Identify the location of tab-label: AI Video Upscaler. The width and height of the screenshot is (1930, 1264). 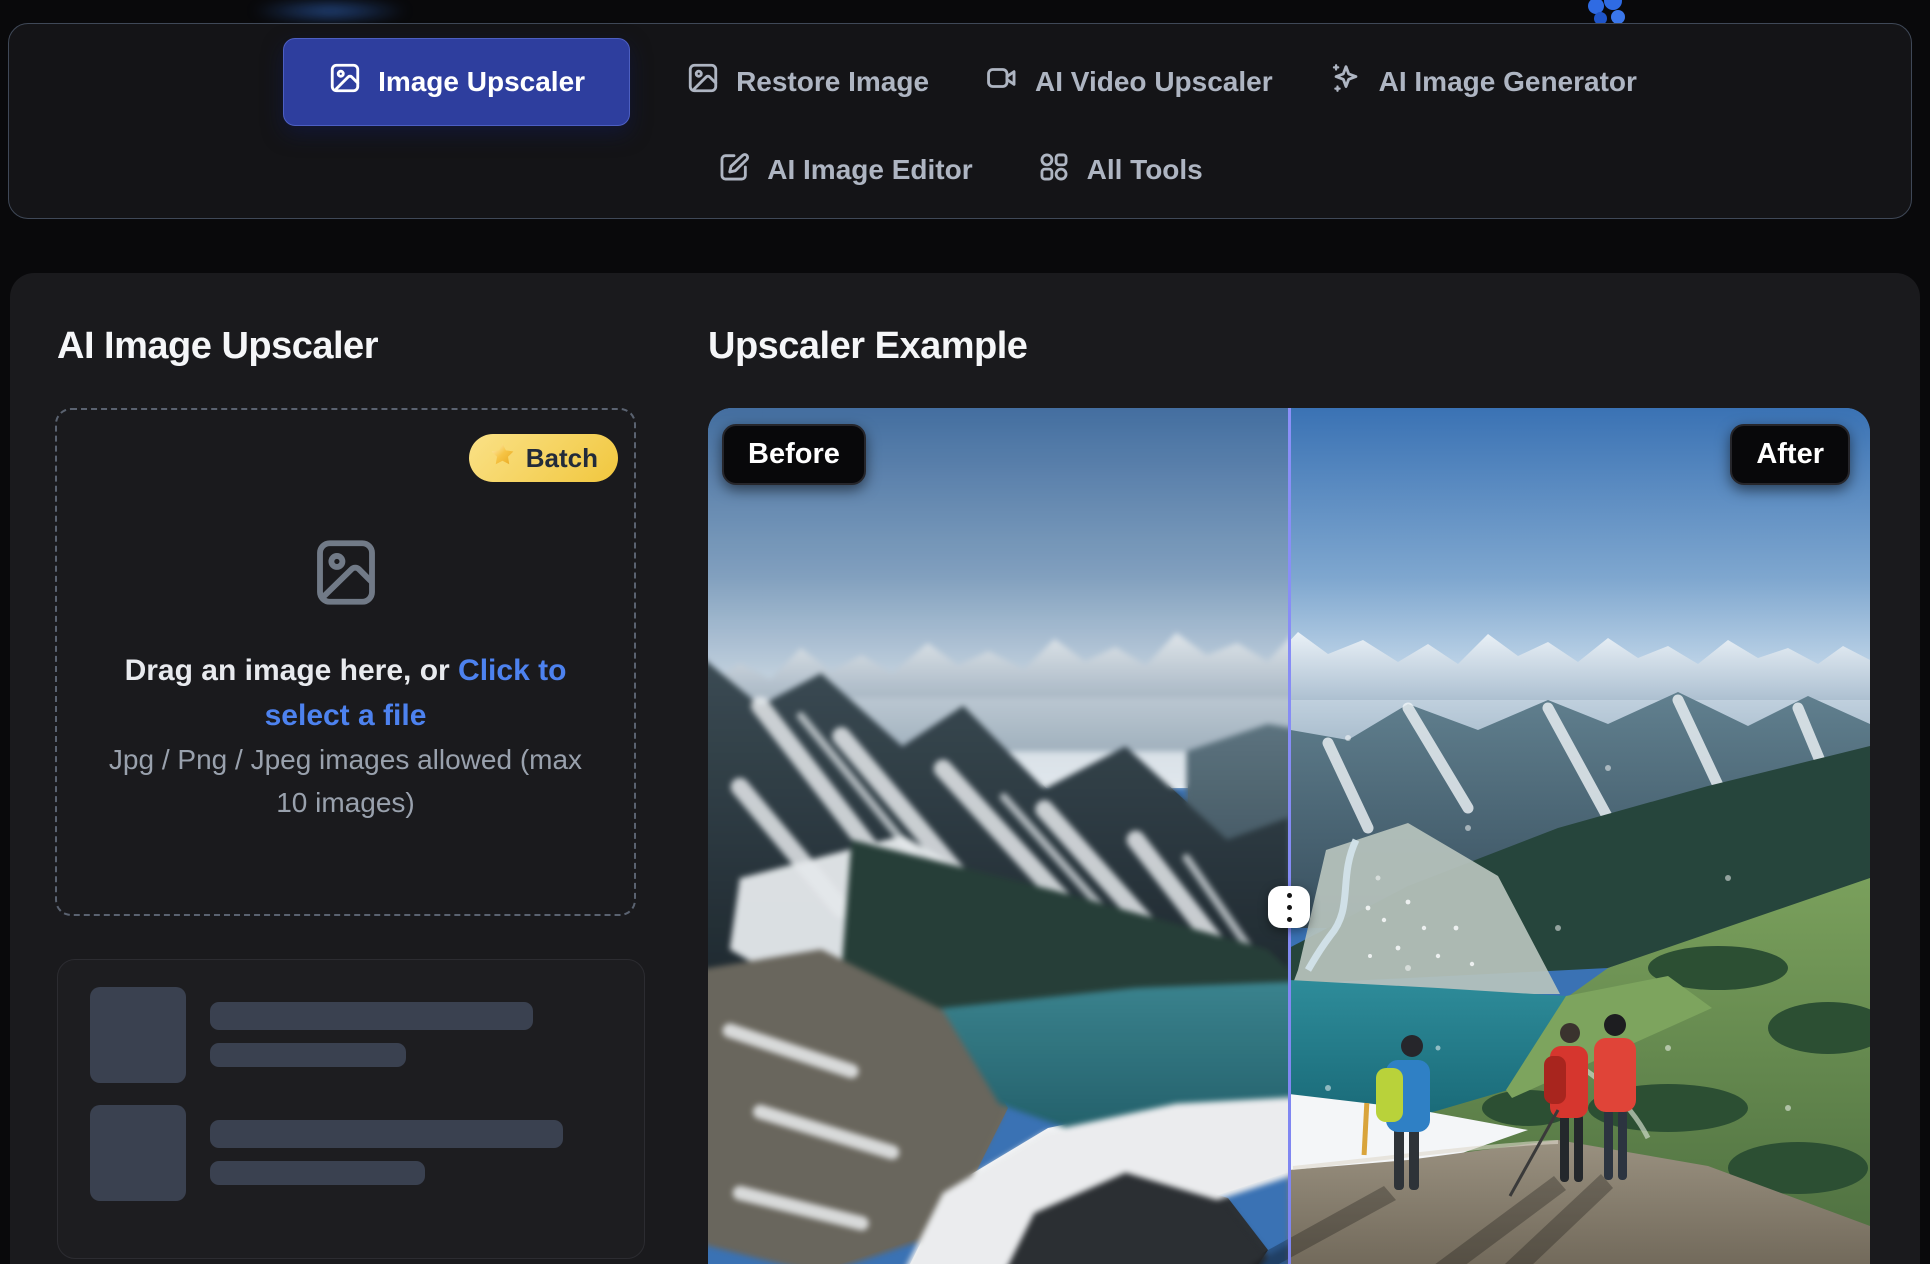
(1154, 81).